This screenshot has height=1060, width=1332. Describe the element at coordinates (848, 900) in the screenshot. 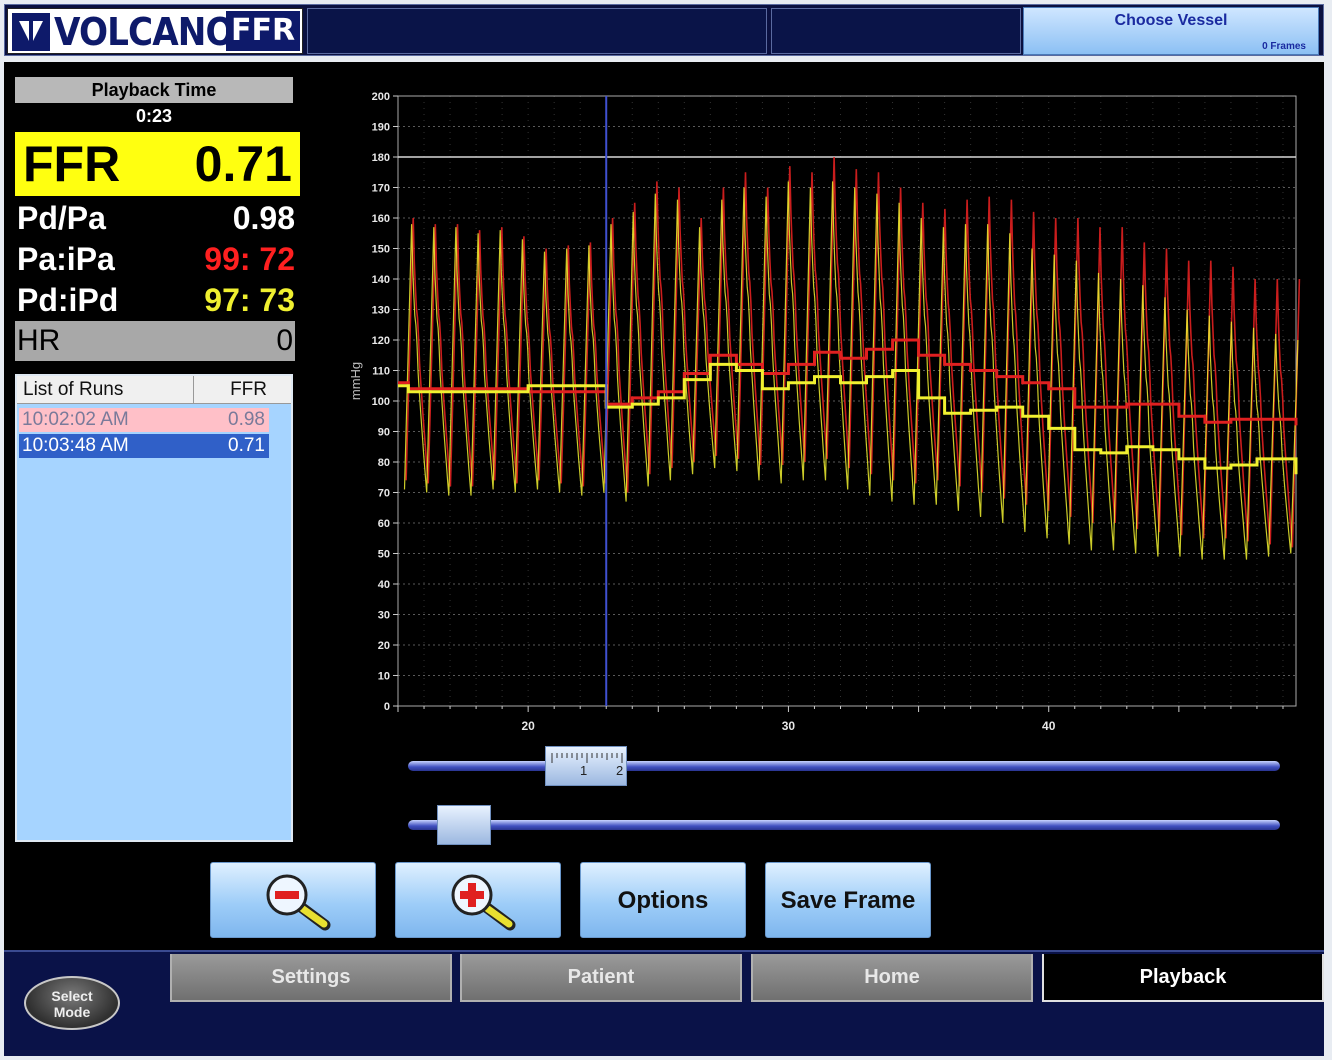

I see `save-frame-button: Save Frame` at that location.